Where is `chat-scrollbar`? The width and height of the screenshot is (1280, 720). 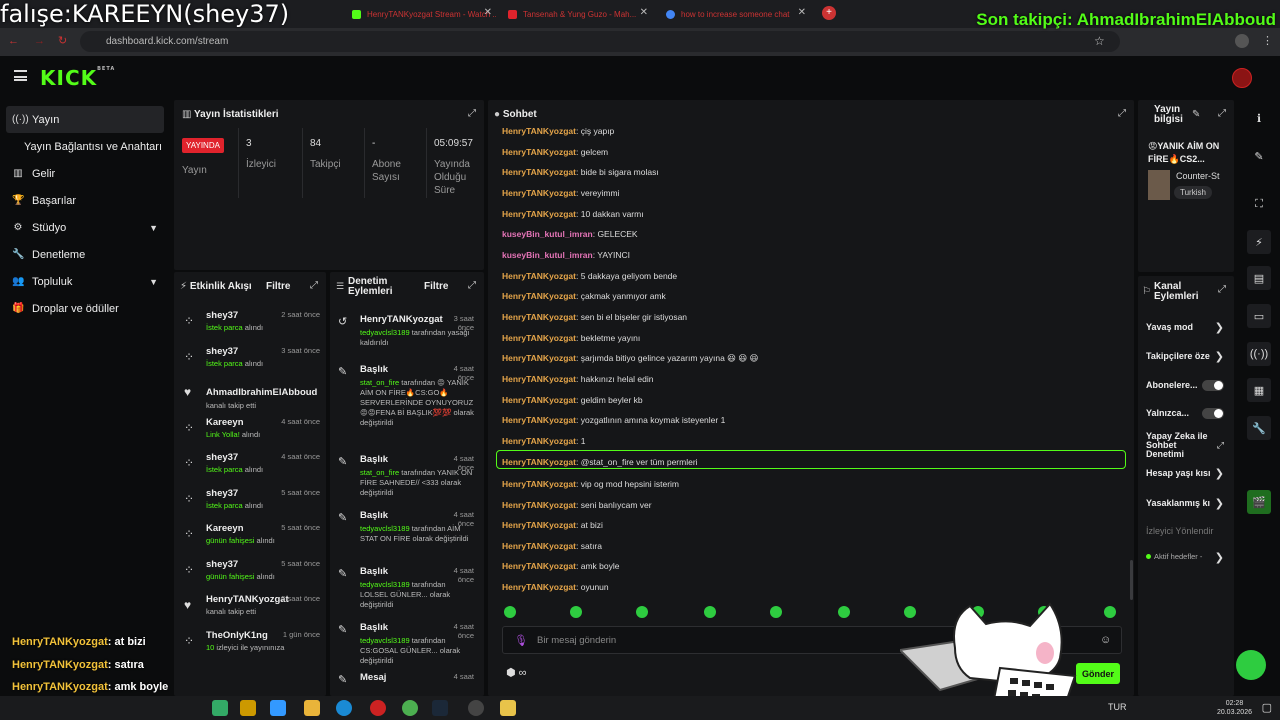 chat-scrollbar is located at coordinates (1131, 580).